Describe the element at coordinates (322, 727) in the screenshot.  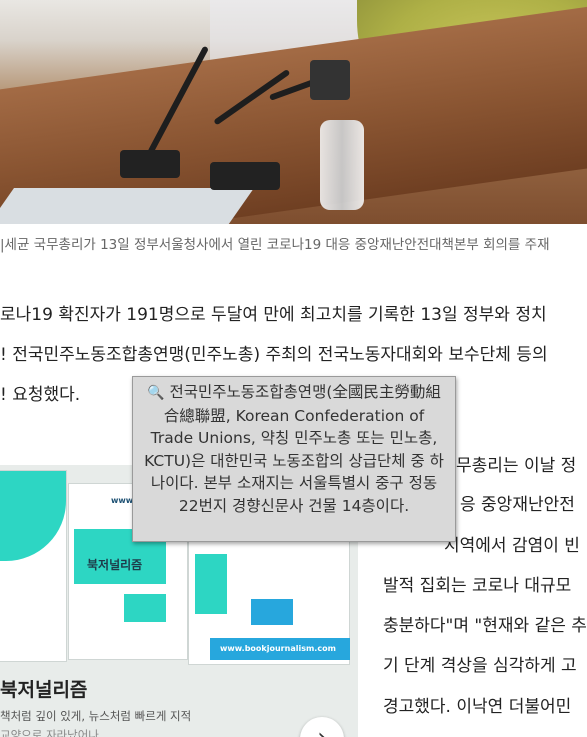
I see `next-arrow-icon: ›` at that location.